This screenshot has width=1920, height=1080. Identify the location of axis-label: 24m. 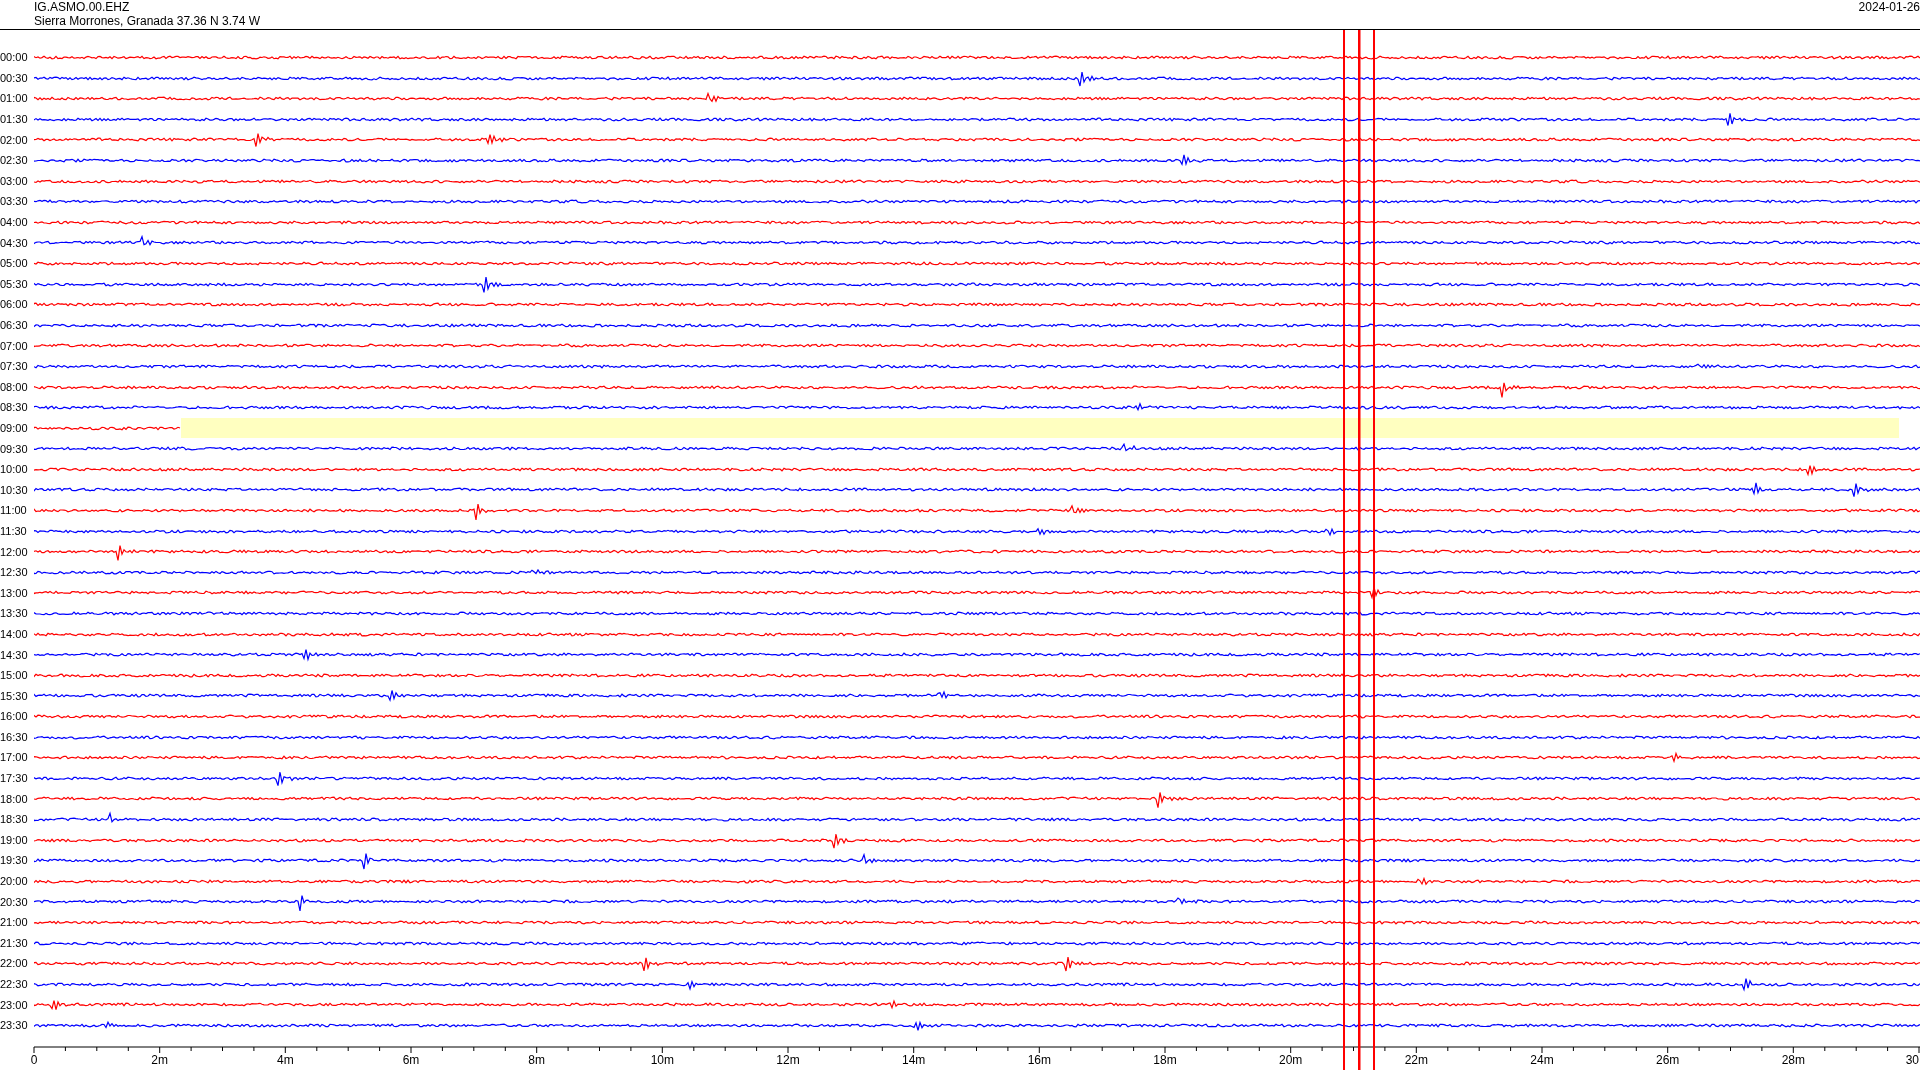
(1542, 1059).